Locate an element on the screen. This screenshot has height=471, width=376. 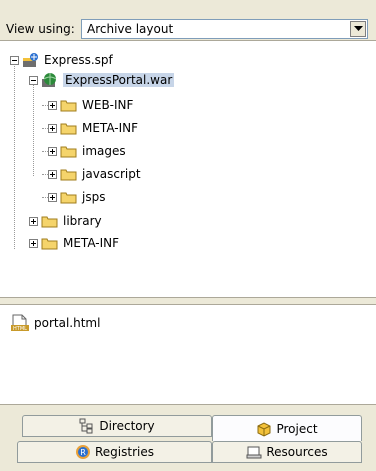
svg-text: HTML is located at coordinates (20, 329).